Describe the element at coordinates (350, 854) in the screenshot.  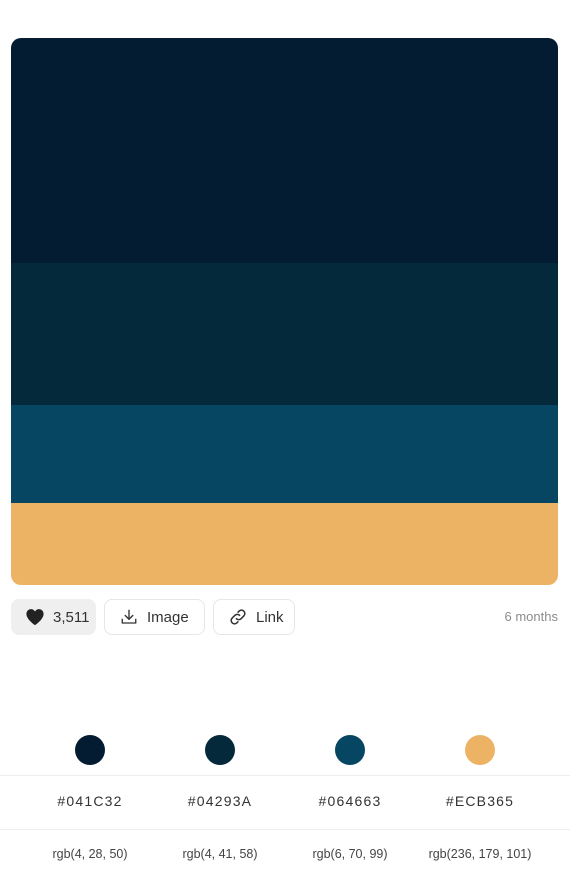
I see `rgb-value-3: rgb(6, 70, 99)` at that location.